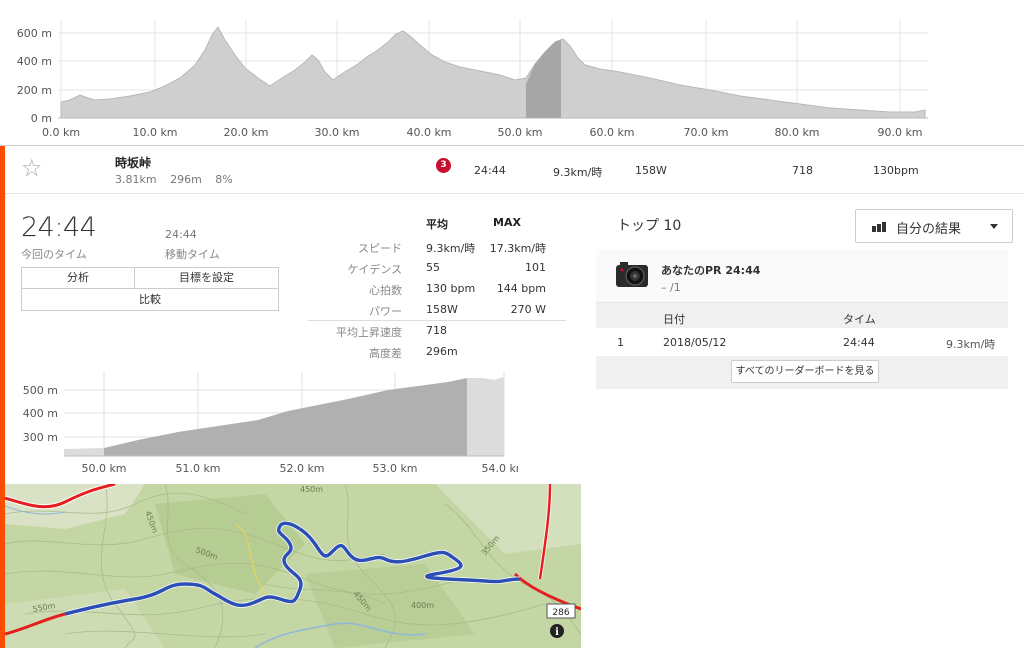  What do you see at coordinates (632, 274) in the screenshot?
I see `camera-avatar-icon` at bounding box center [632, 274].